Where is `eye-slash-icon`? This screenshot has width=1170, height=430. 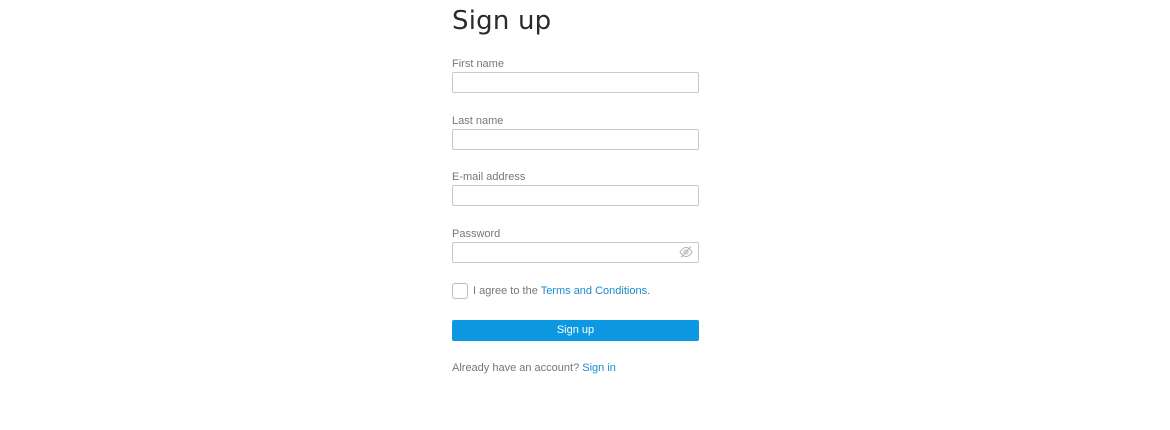
eye-slash-icon is located at coordinates (686, 252).